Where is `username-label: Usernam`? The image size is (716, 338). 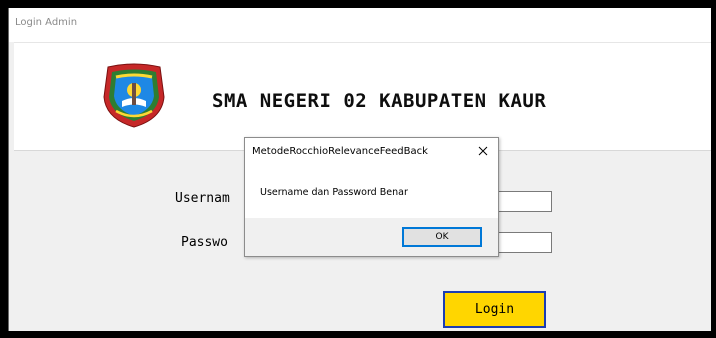
username-label: Usernam is located at coordinates (202, 198).